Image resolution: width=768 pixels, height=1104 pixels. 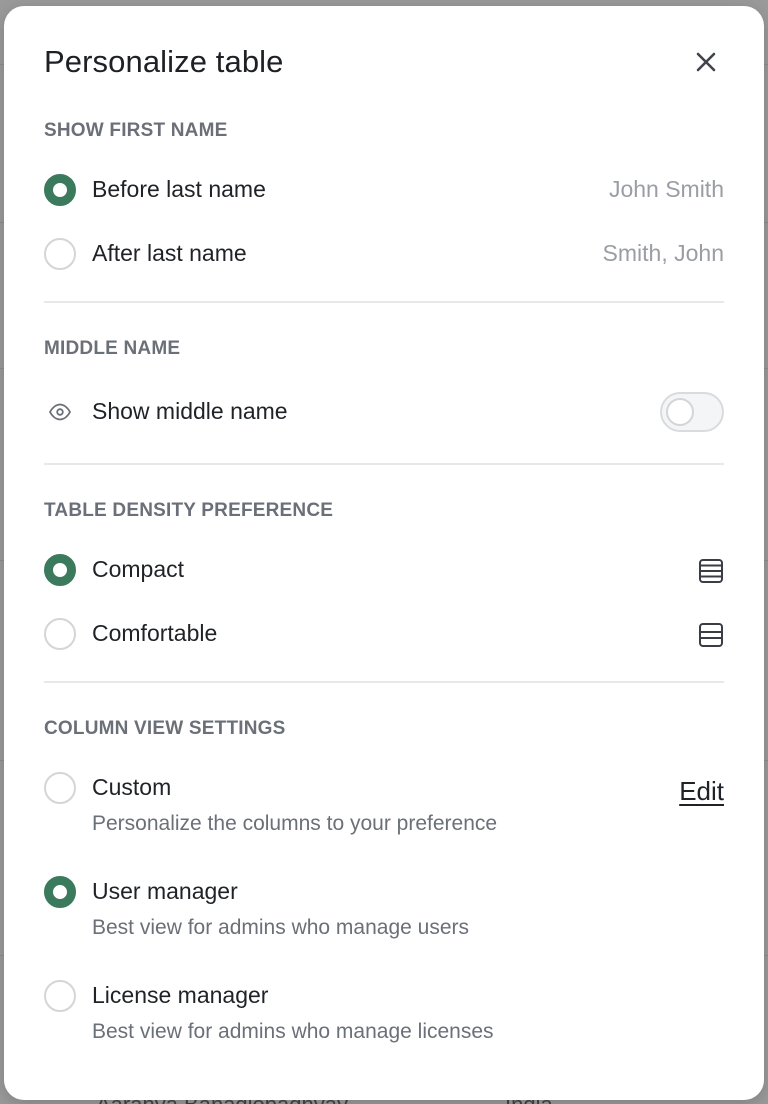 I want to click on radio-license-manager, so click(x=60, y=996).